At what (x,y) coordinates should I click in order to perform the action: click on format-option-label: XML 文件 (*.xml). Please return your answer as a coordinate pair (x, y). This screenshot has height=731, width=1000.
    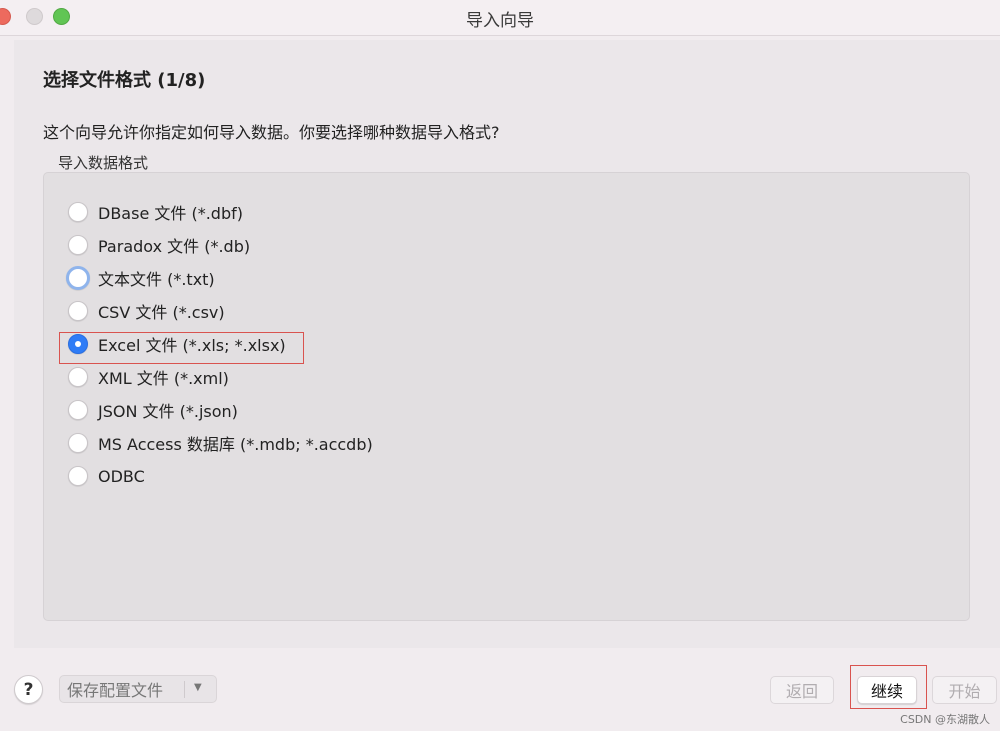
    Looking at the image, I should click on (163, 378).